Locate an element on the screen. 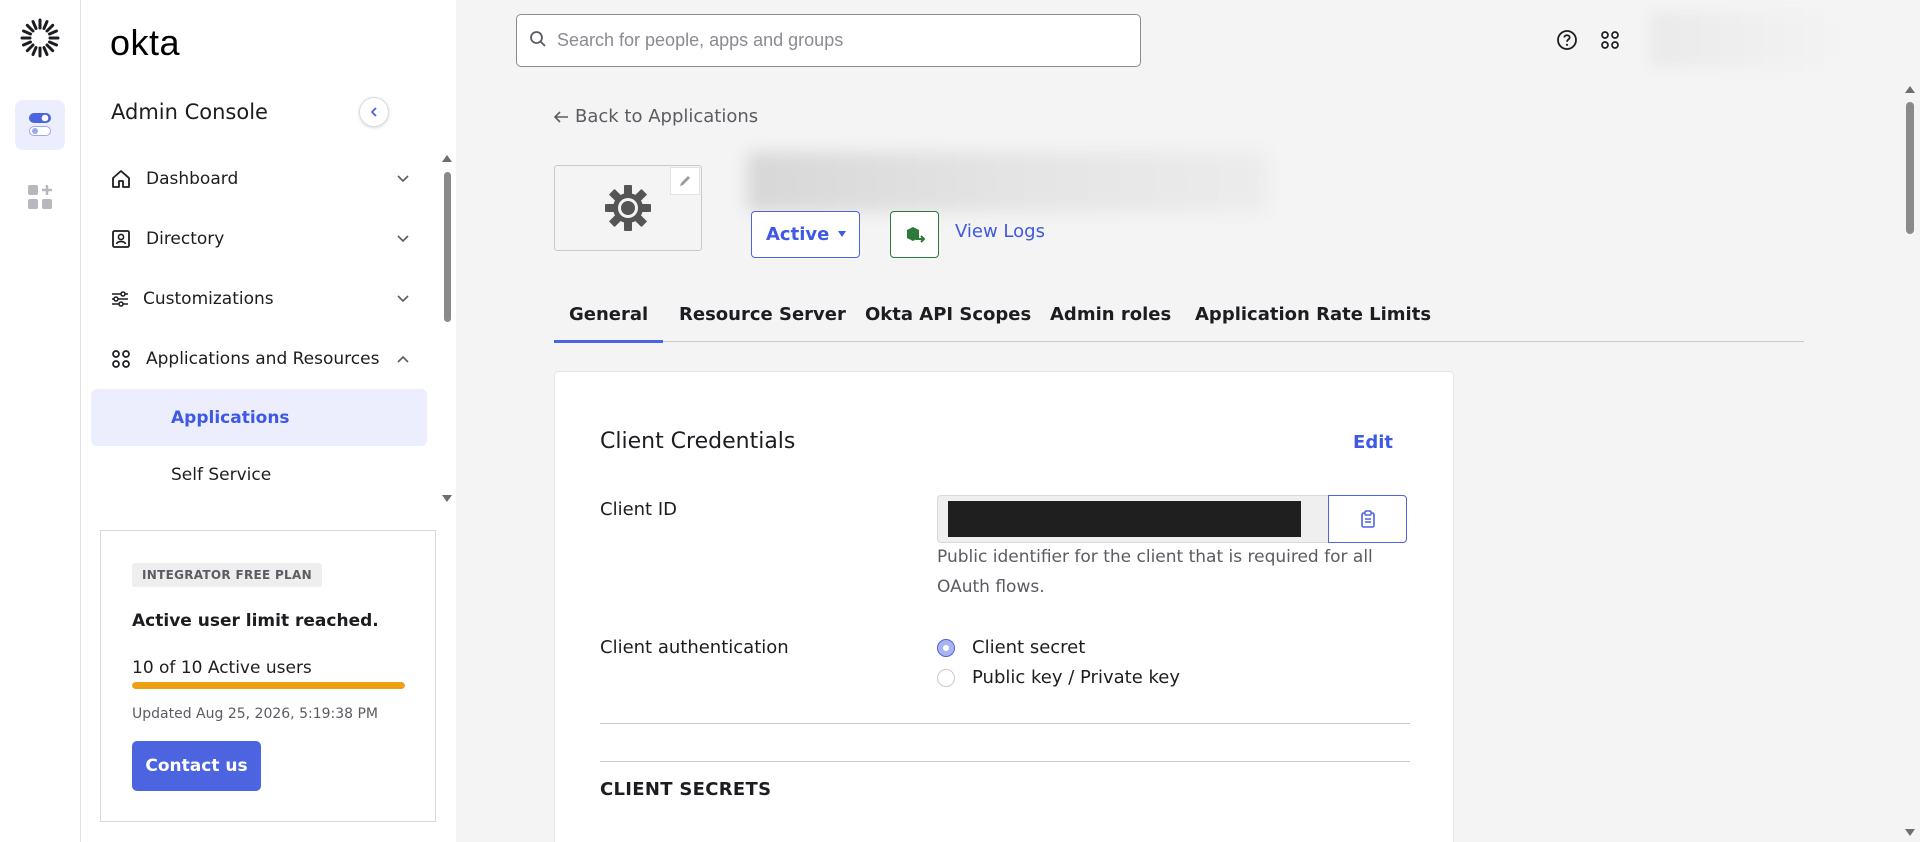 Image resolution: width=1920 pixels, height=842 pixels. search-bar is located at coordinates (828, 40).